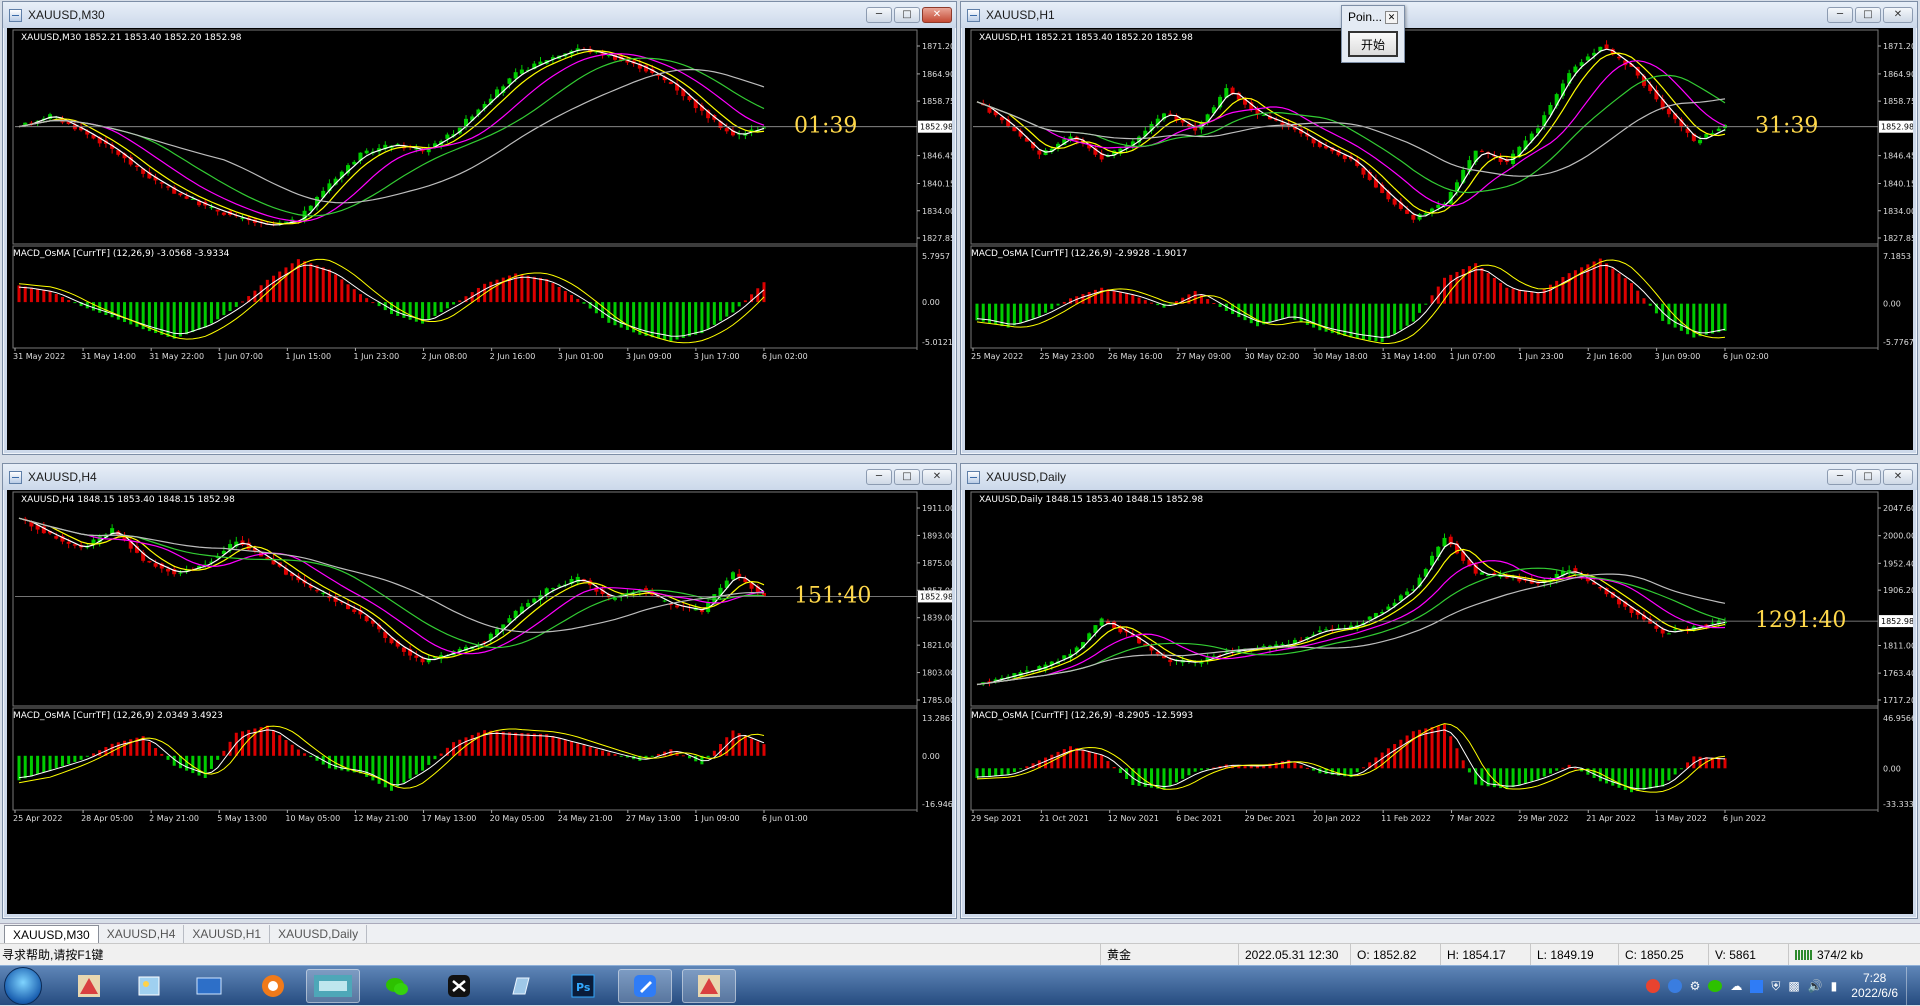 The height and width of the screenshot is (1006, 1920). Describe the element at coordinates (273, 986) in the screenshot. I see `browser-app-icon` at that location.